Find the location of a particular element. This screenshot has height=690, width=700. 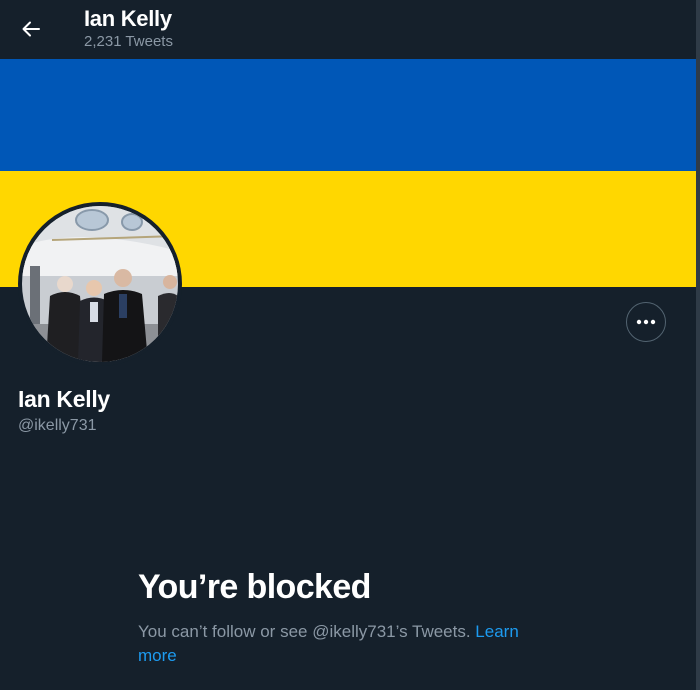

header-title: Ian Kelly is located at coordinates (128, 18).